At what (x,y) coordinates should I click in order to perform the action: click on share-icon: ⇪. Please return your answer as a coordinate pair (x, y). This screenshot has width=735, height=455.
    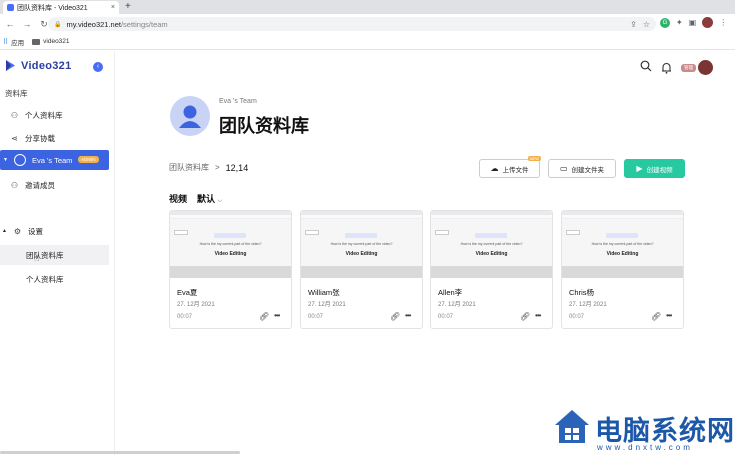
    Looking at the image, I should click on (633, 24).